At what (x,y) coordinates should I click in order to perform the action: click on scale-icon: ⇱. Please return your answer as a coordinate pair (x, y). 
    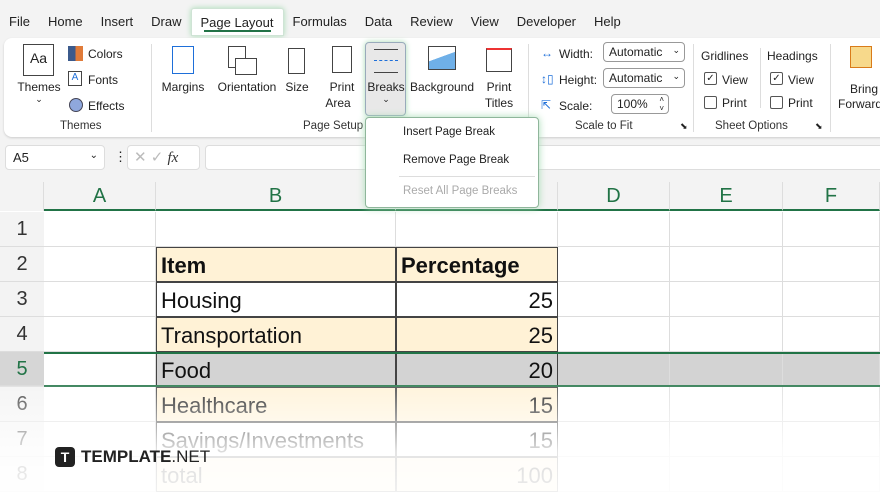
    Looking at the image, I should click on (546, 105).